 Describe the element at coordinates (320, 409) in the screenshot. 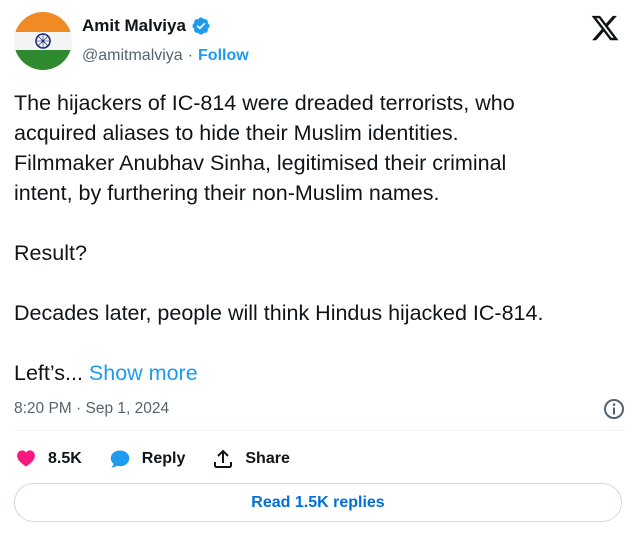

I see `tweet-meta: 8:20 PM · Sep 1, 2024` at that location.